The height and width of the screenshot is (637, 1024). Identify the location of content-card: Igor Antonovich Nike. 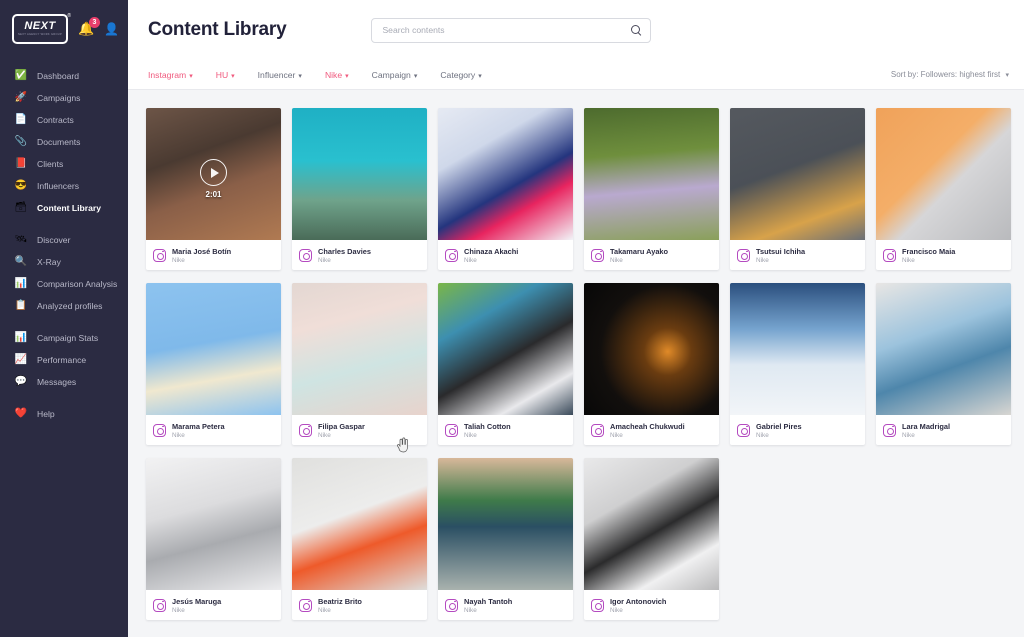
(651, 539).